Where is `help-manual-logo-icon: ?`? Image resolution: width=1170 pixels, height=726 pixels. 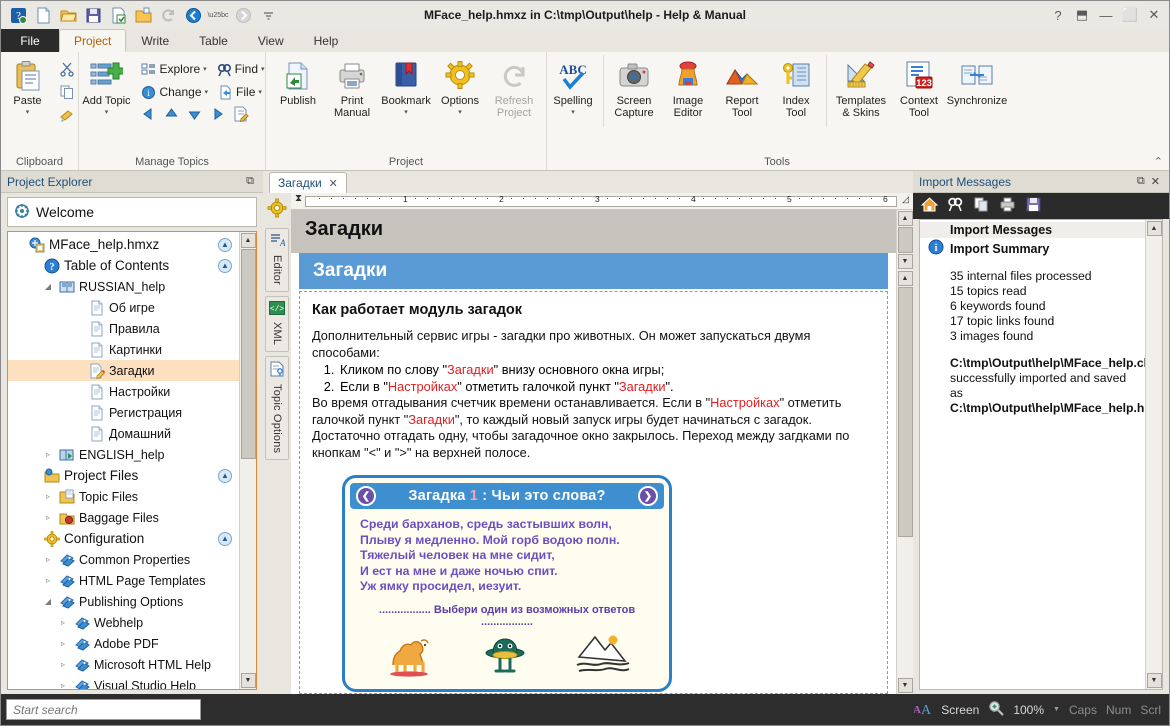
help-manual-logo-icon: ? is located at coordinates (18, 15).